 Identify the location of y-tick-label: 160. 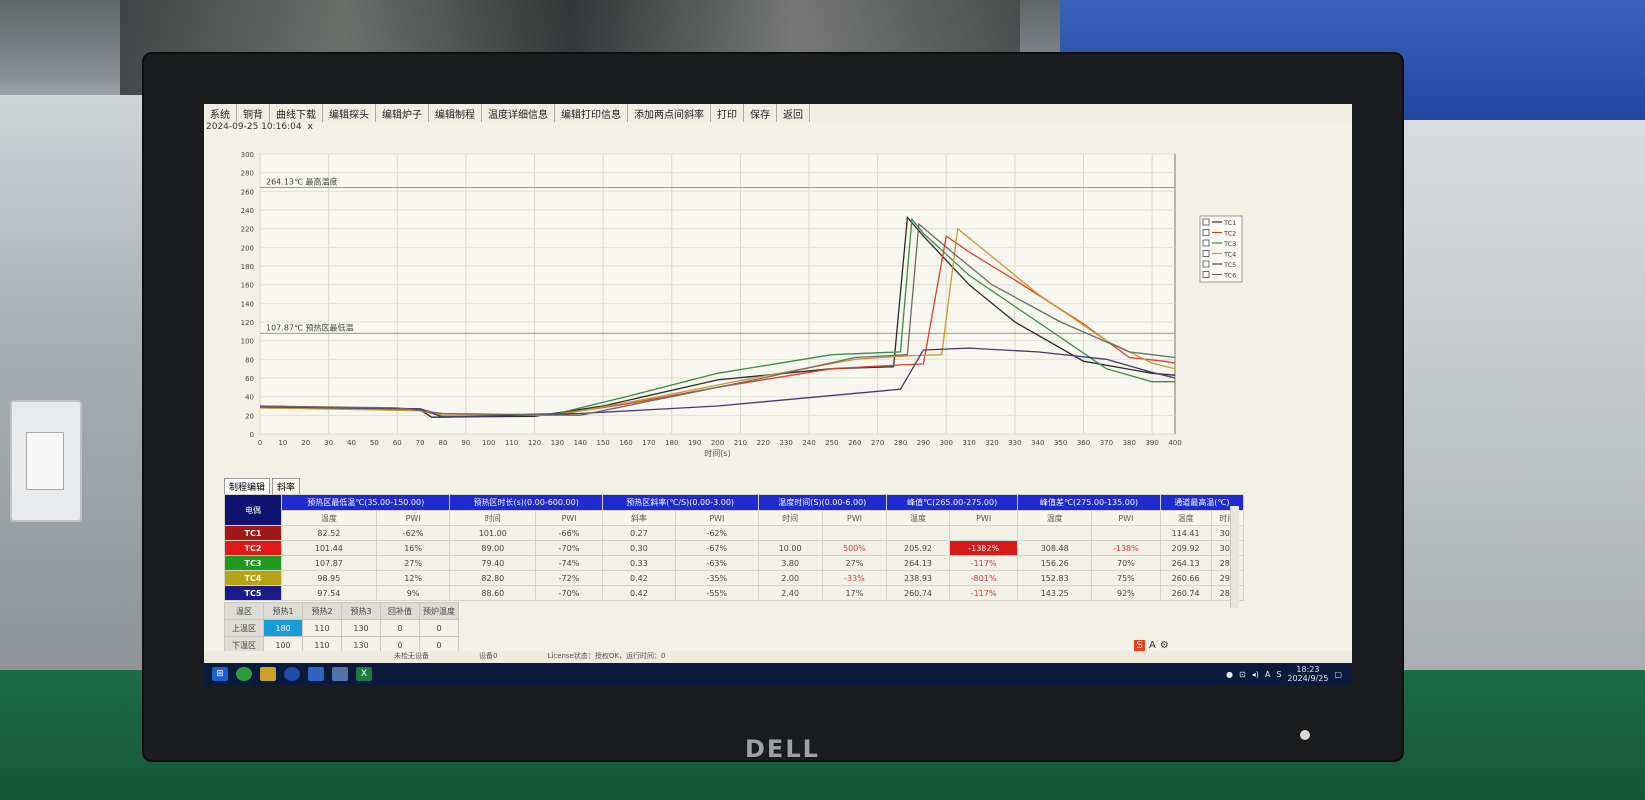
(247, 286).